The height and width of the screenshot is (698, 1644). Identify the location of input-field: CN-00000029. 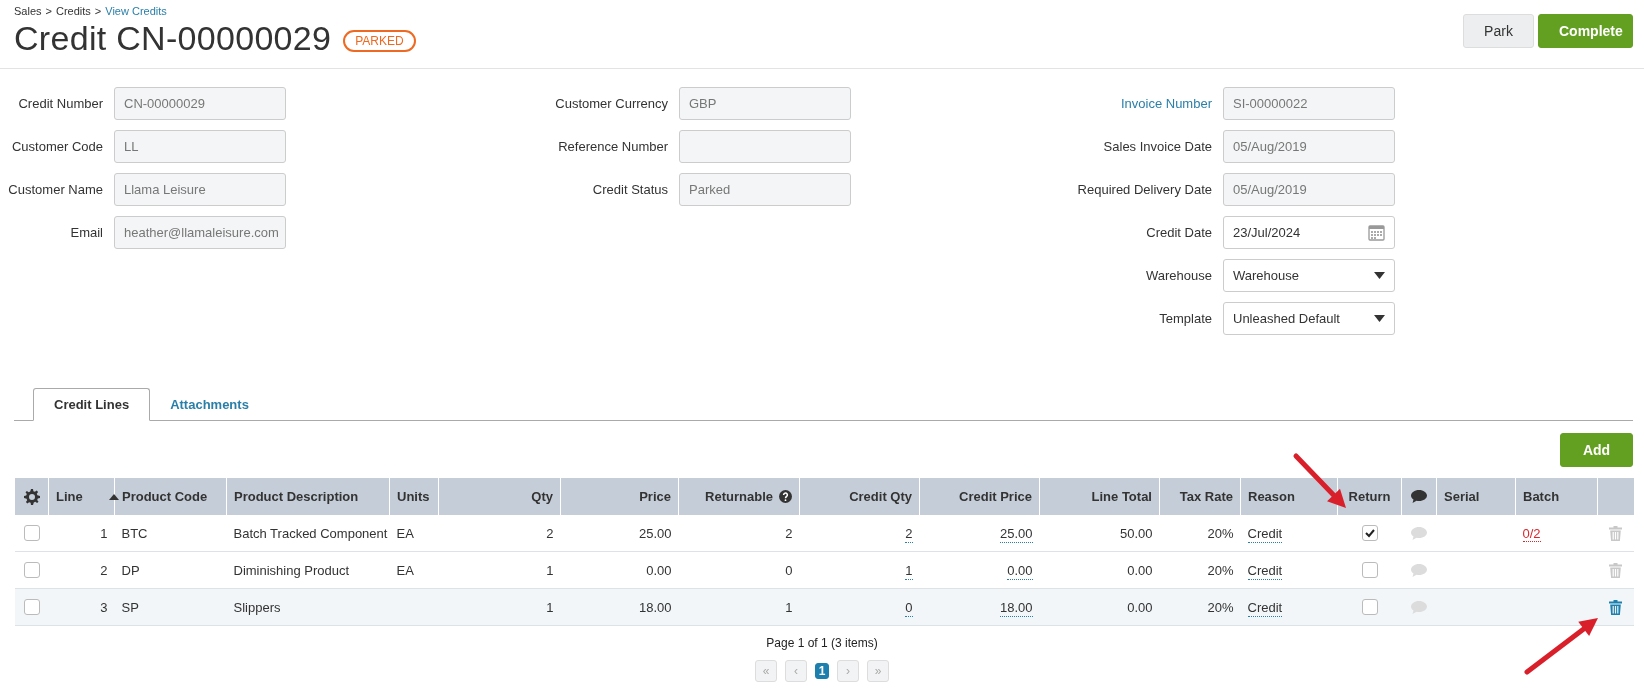
(200, 103).